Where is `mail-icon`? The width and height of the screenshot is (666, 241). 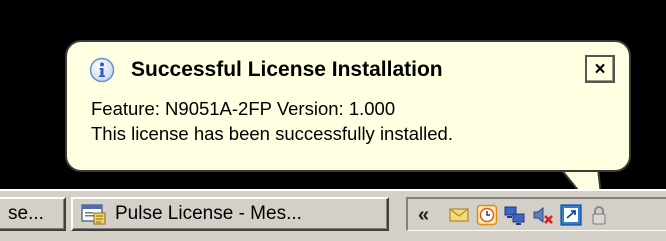
mail-icon is located at coordinates (459, 215).